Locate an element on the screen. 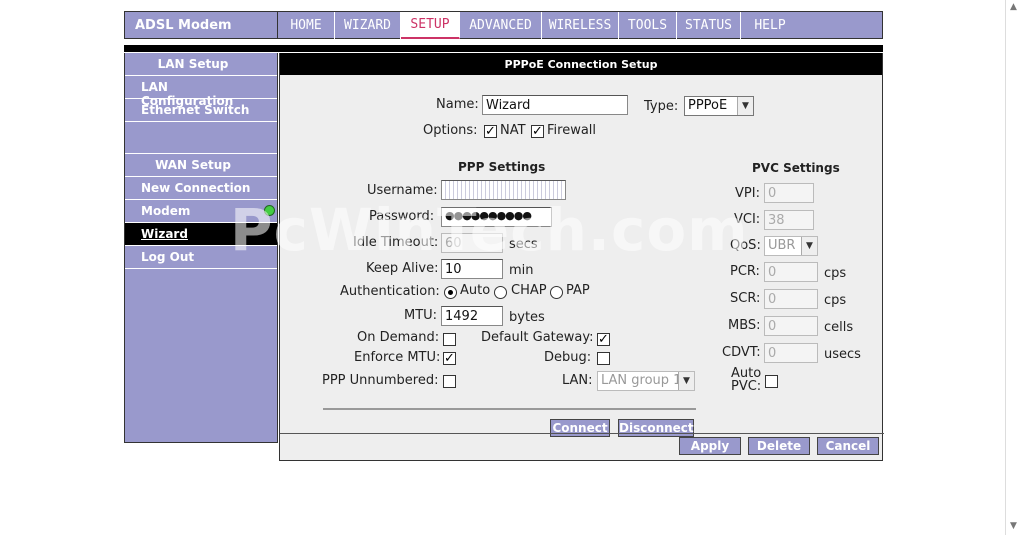 This screenshot has width=1022, height=535. auto-pvc-line2: PVC: is located at coordinates (746, 386).